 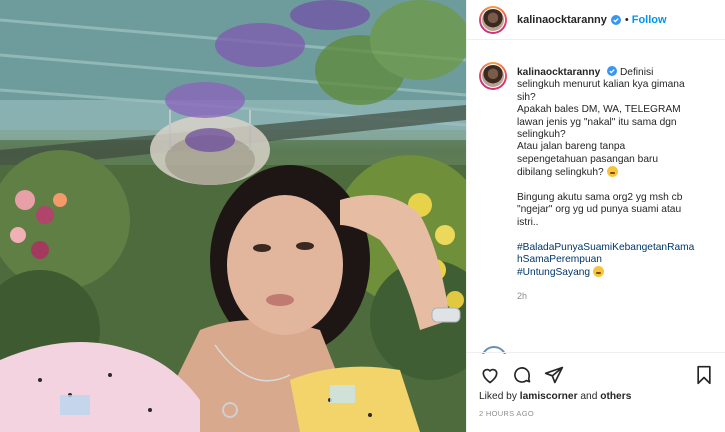 I want to click on comment-icon, so click(x=522, y=375).